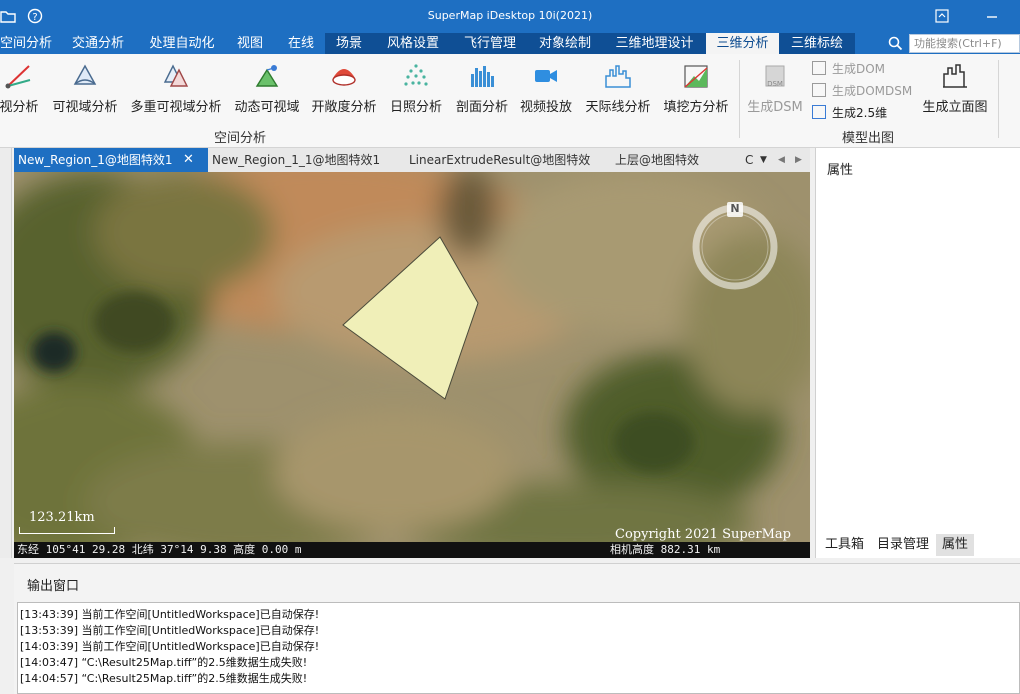 The width and height of the screenshot is (1020, 694). I want to click on tab-style: 风格设置, so click(413, 43).